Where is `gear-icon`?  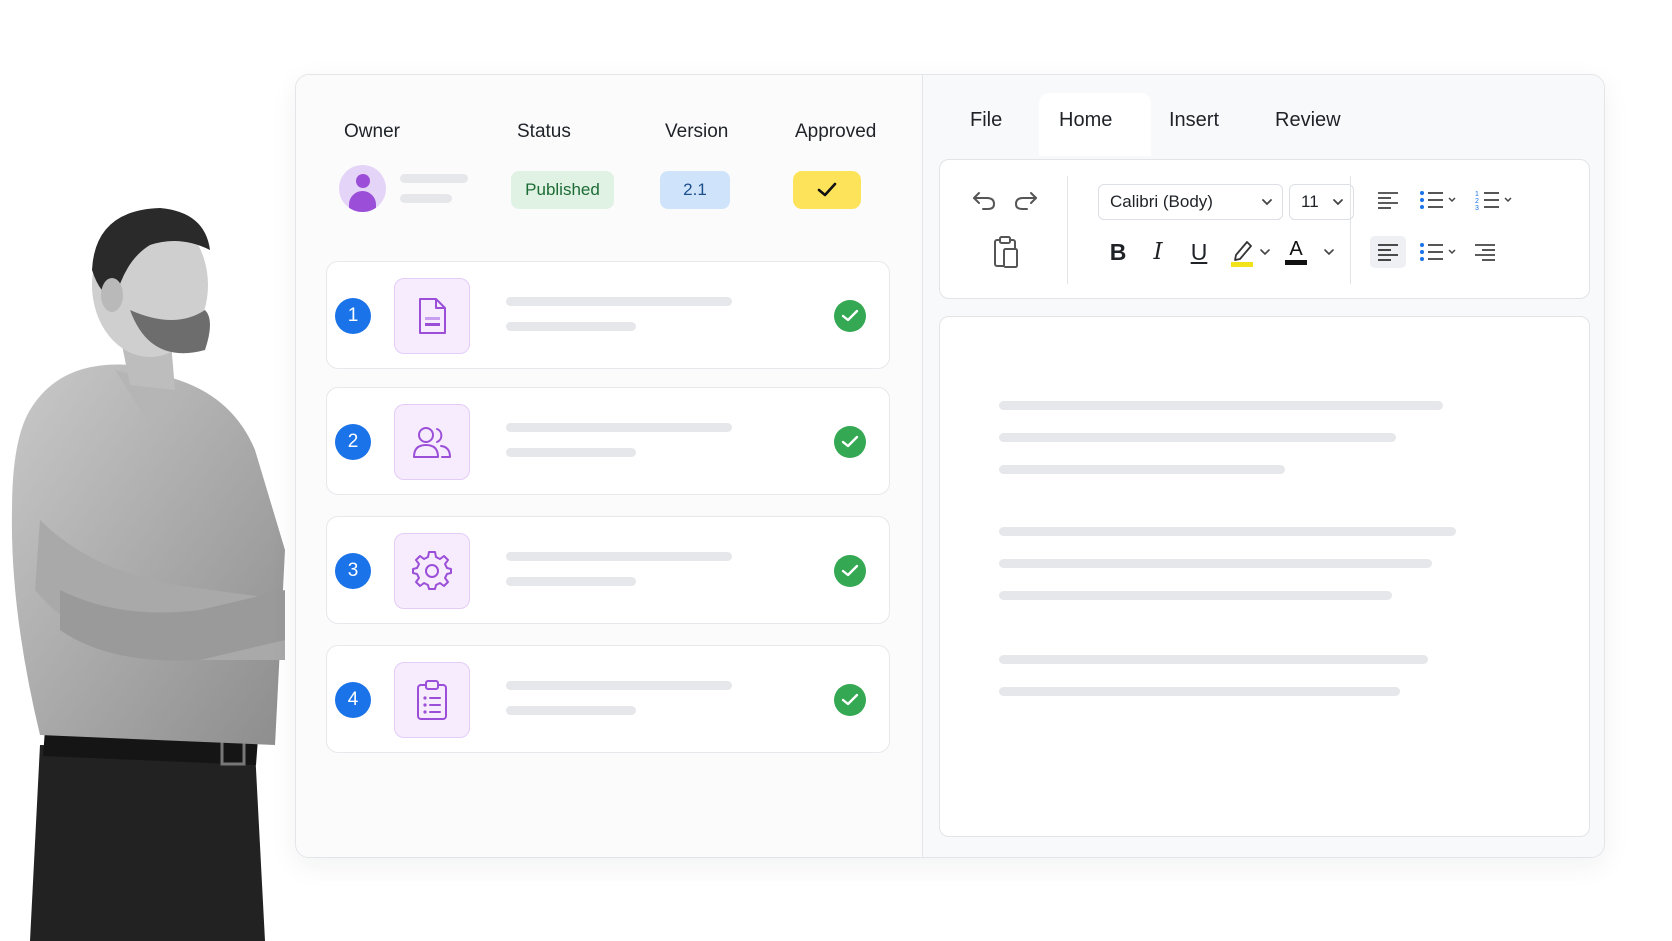
gear-icon is located at coordinates (432, 570).